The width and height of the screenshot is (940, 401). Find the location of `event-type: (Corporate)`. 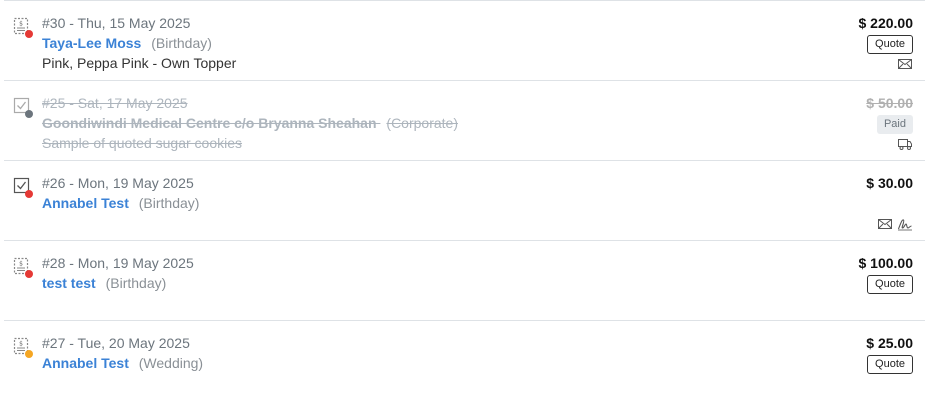

event-type: (Corporate) is located at coordinates (422, 123).